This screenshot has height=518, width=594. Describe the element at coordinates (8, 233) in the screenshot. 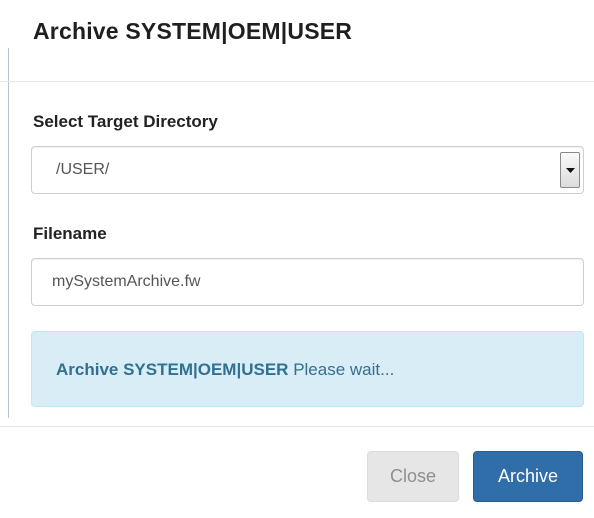

I see `dialog-left-border` at that location.